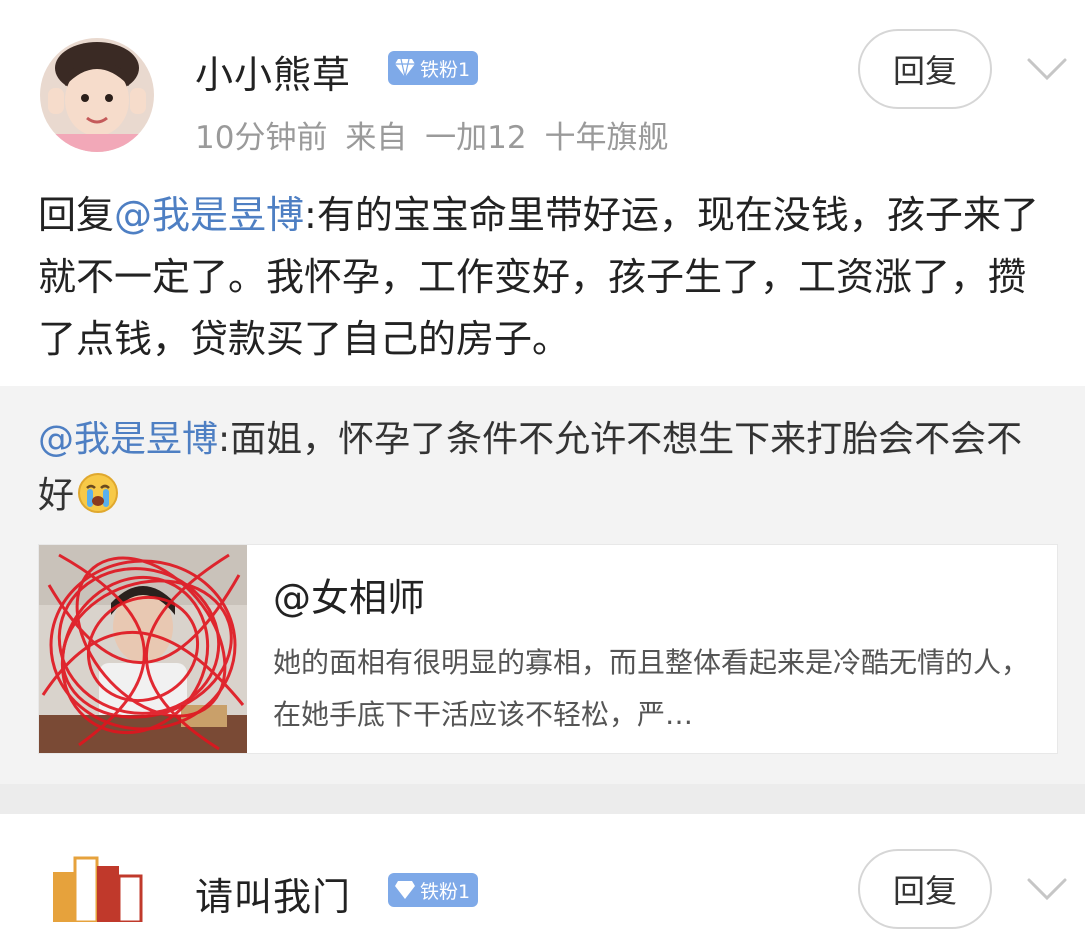 This screenshot has width=1085, height=929. I want to click on divider, so click(542, 799).